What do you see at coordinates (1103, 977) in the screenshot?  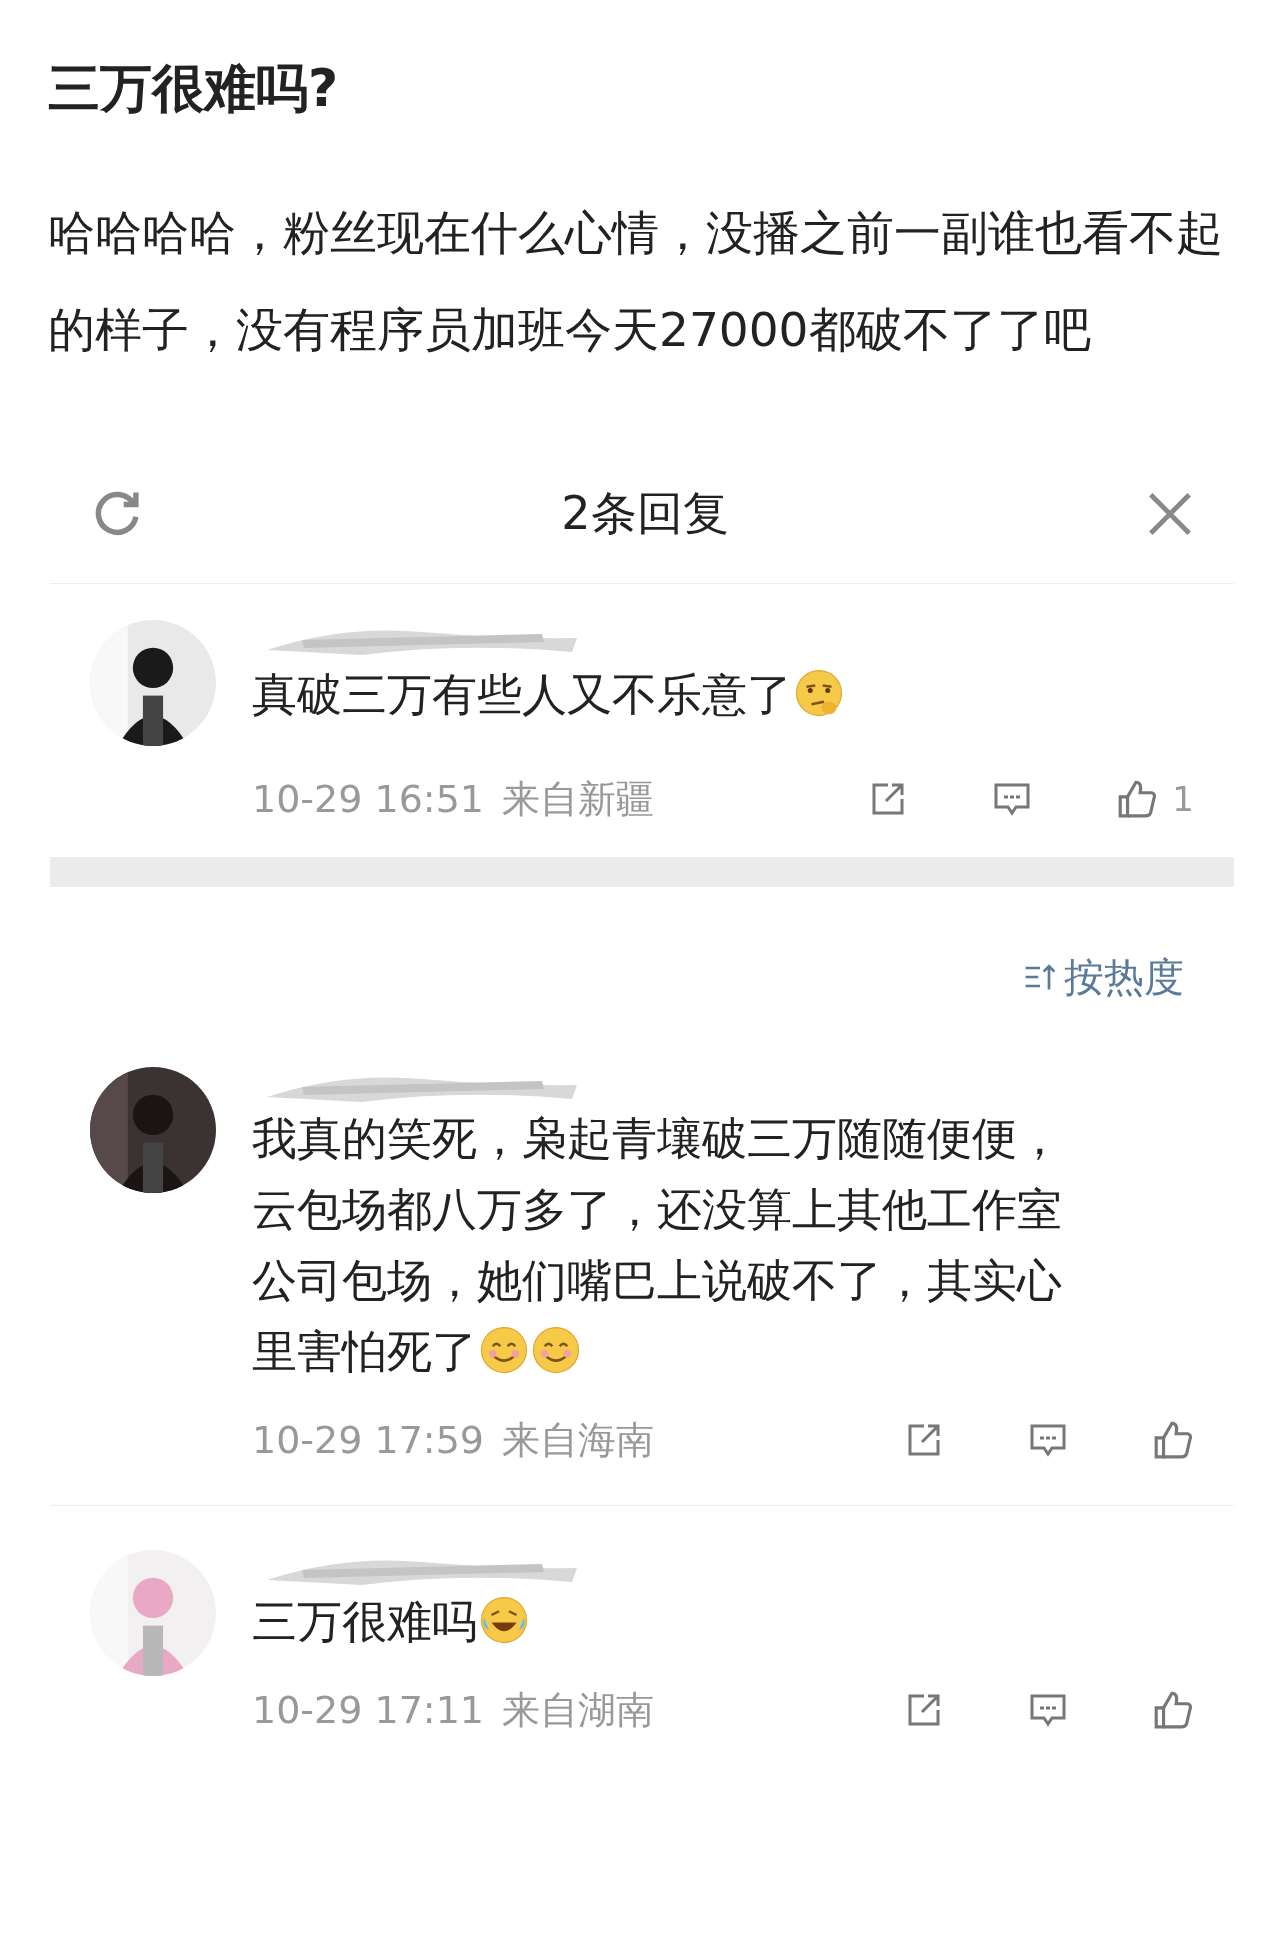 I see `sort-button: 按热度` at bounding box center [1103, 977].